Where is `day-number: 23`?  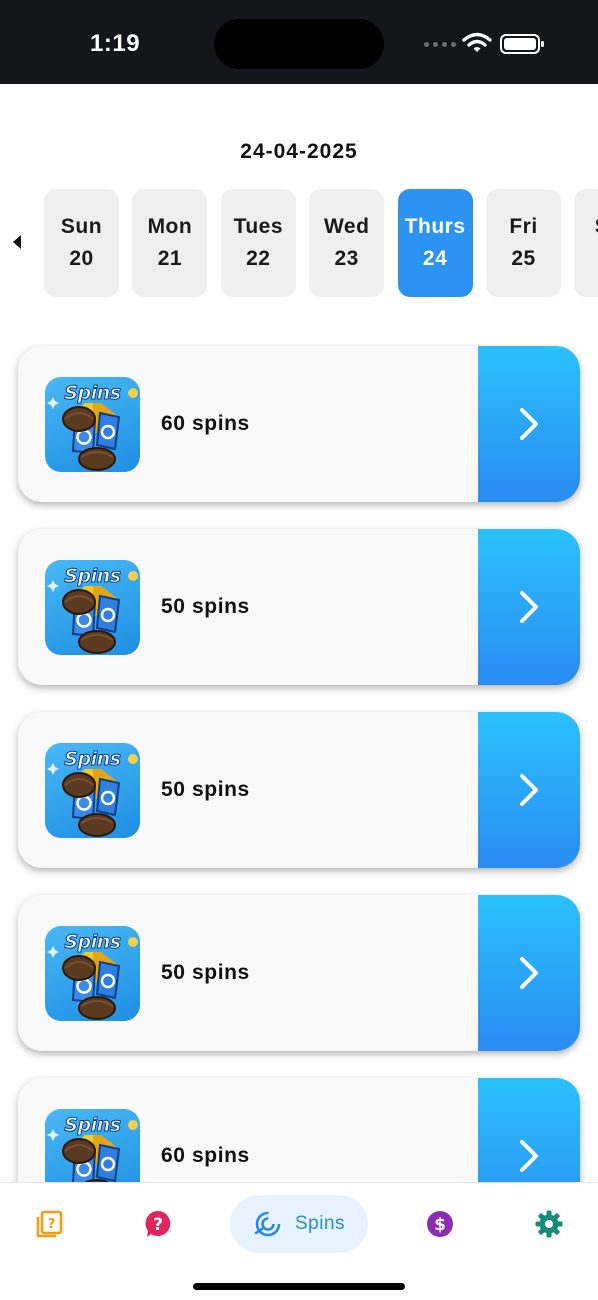 day-number: 23 is located at coordinates (346, 258).